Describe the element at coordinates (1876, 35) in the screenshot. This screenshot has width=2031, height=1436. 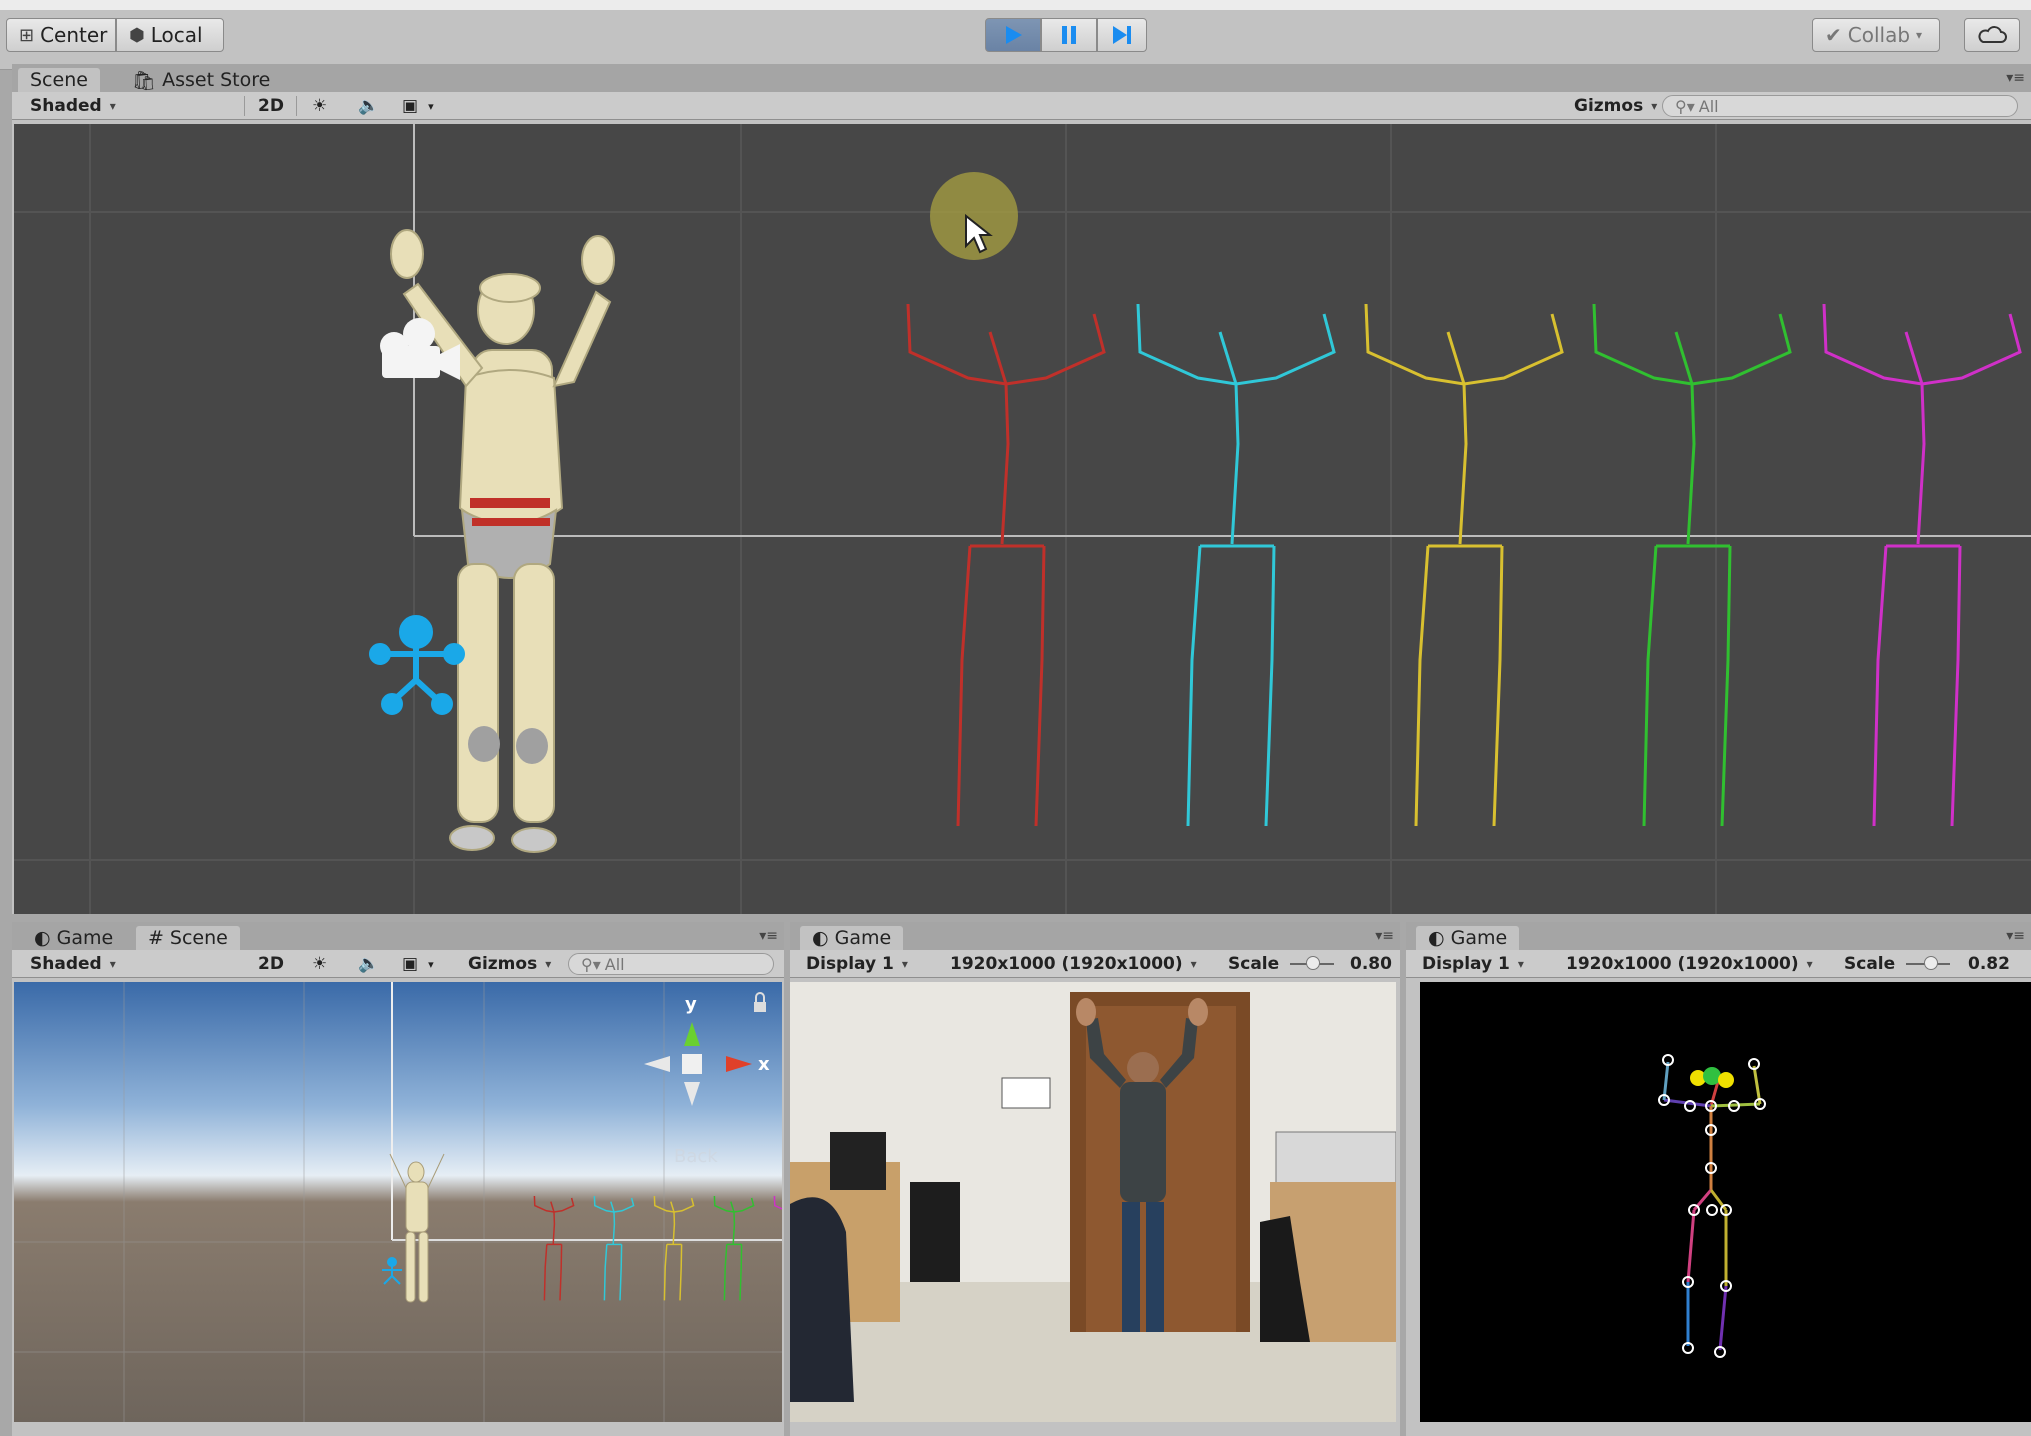
I see `collab-button: ✔ Collab ▾` at that location.